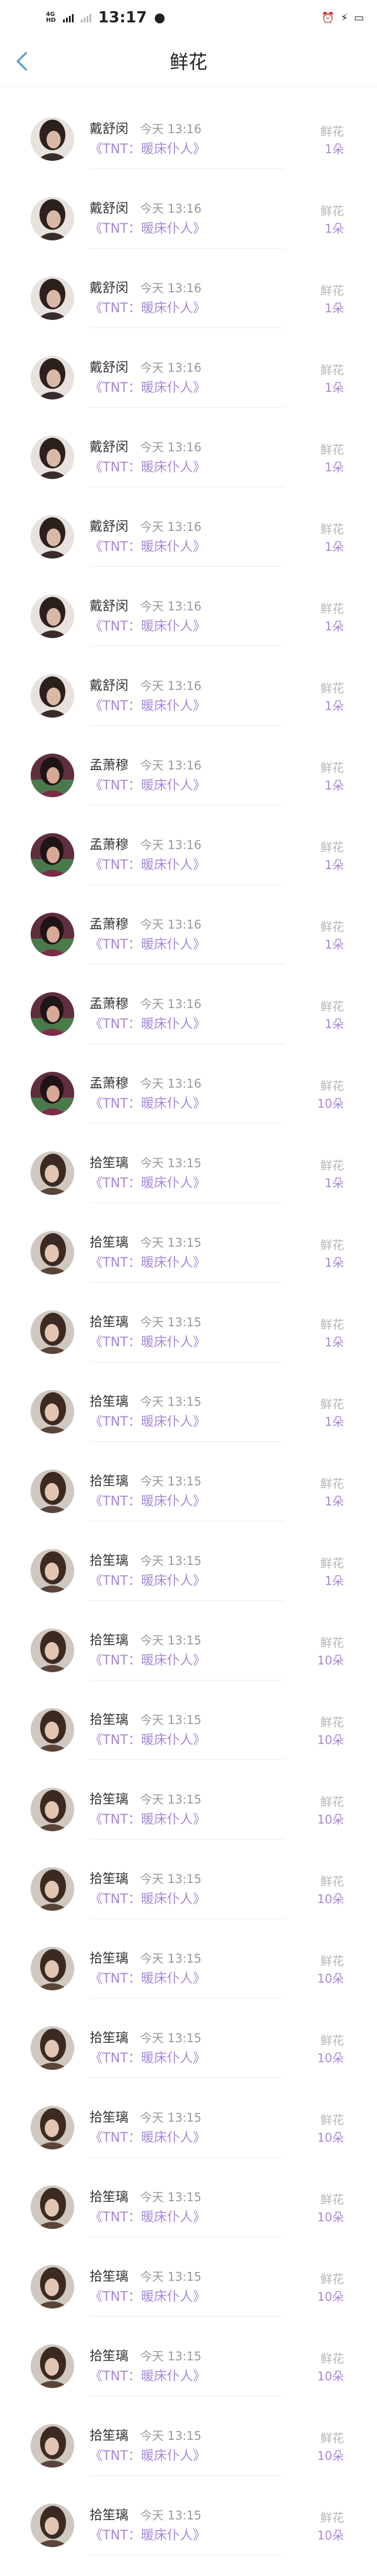 The height and width of the screenshot is (2576, 377). Describe the element at coordinates (170, 129) in the screenshot. I see `send-time: 今天 13:16` at that location.